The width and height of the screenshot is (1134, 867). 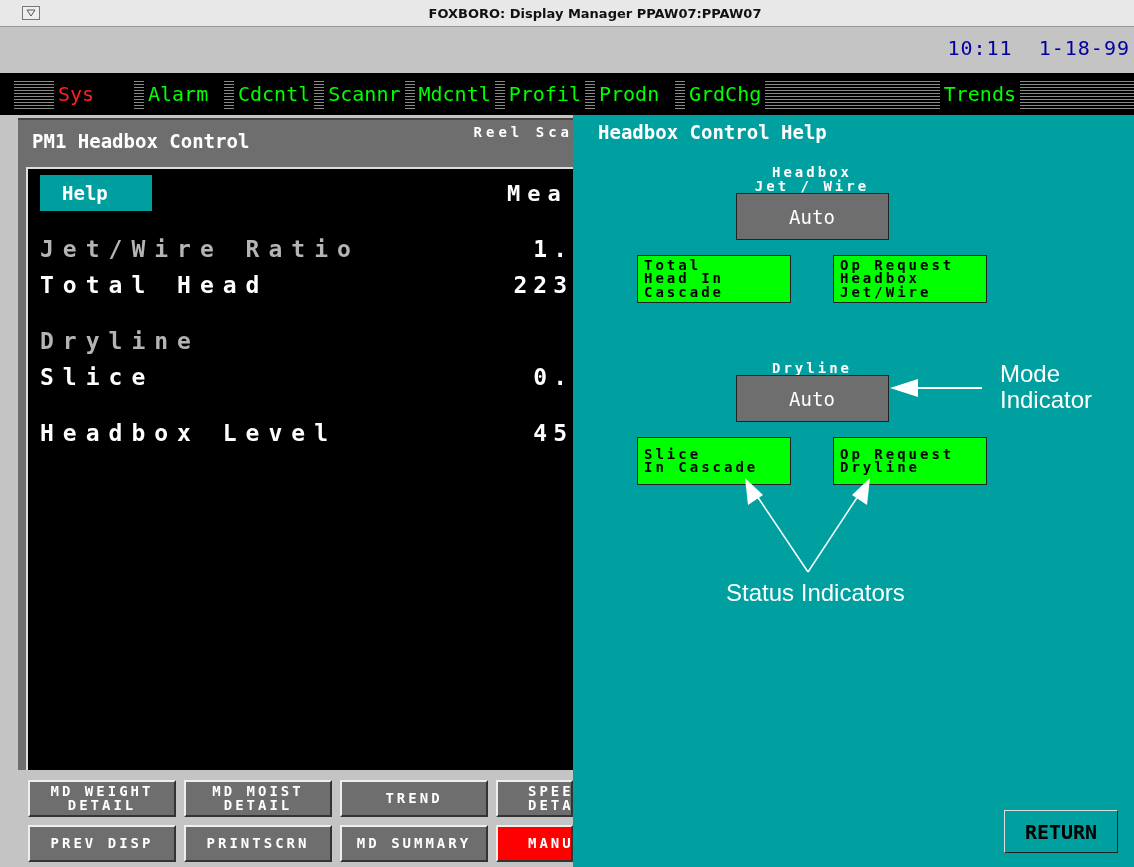 I want to click on display-button: PRINTSCRN, so click(x=258, y=843).